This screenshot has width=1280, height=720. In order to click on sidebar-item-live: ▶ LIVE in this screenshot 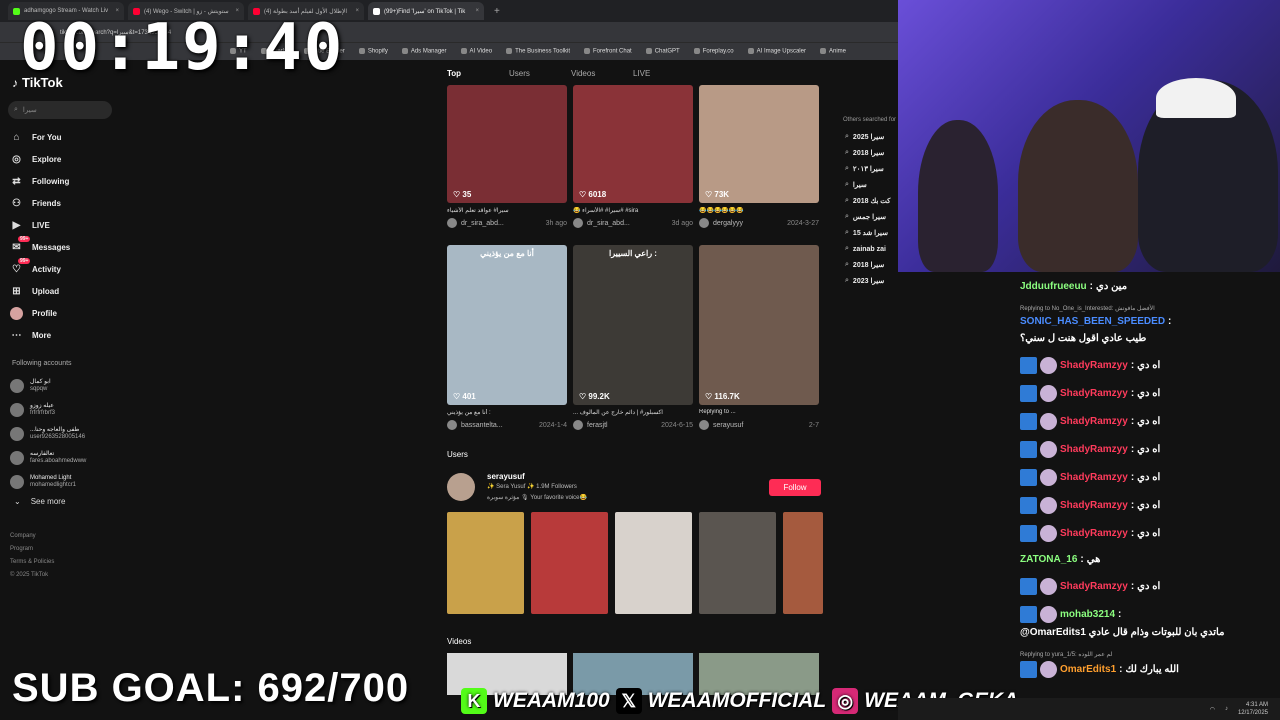, I will do `click(70, 225)`.